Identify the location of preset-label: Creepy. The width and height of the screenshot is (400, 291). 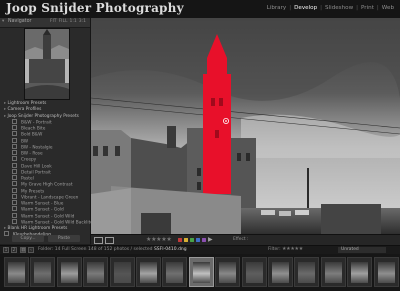
(29, 160).